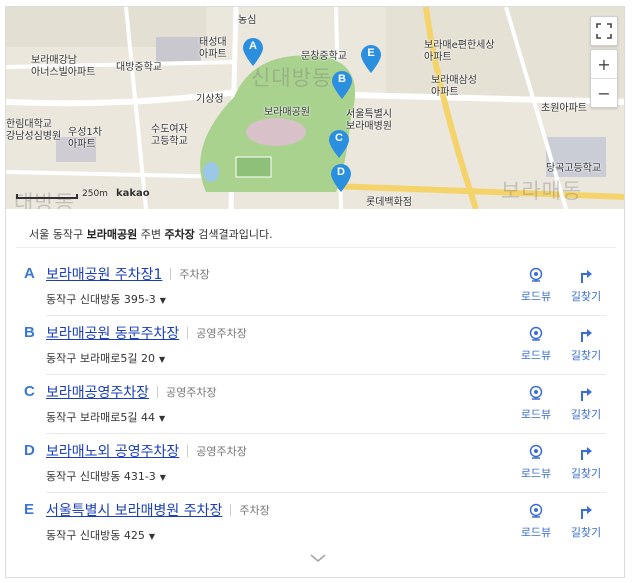 The width and height of the screenshot is (632, 583). I want to click on result-address: 동작구 보라매로5길 44 ▼, so click(105, 417).